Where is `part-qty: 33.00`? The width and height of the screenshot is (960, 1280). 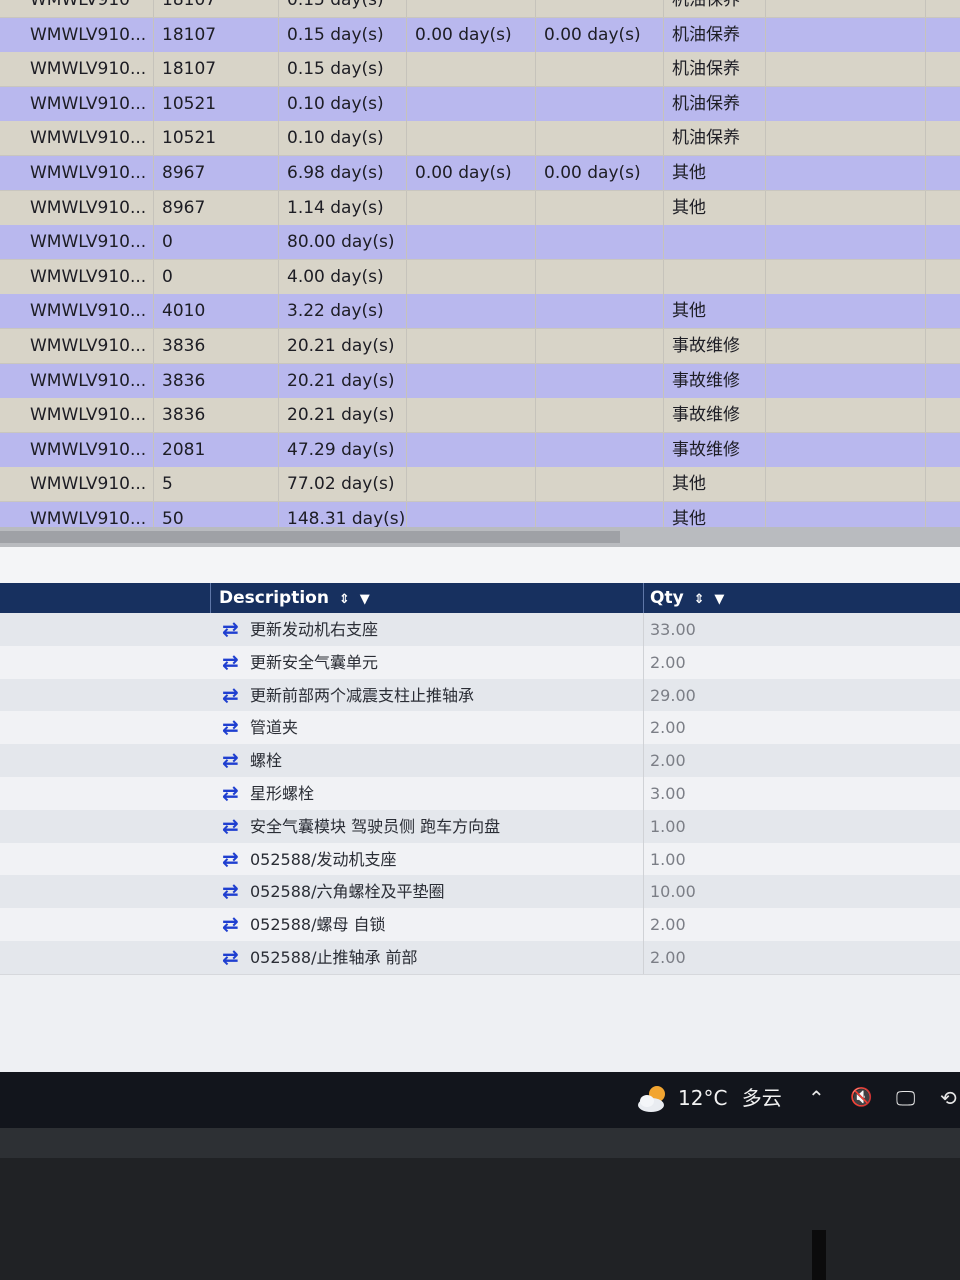 part-qty: 33.00 is located at coordinates (669, 629).